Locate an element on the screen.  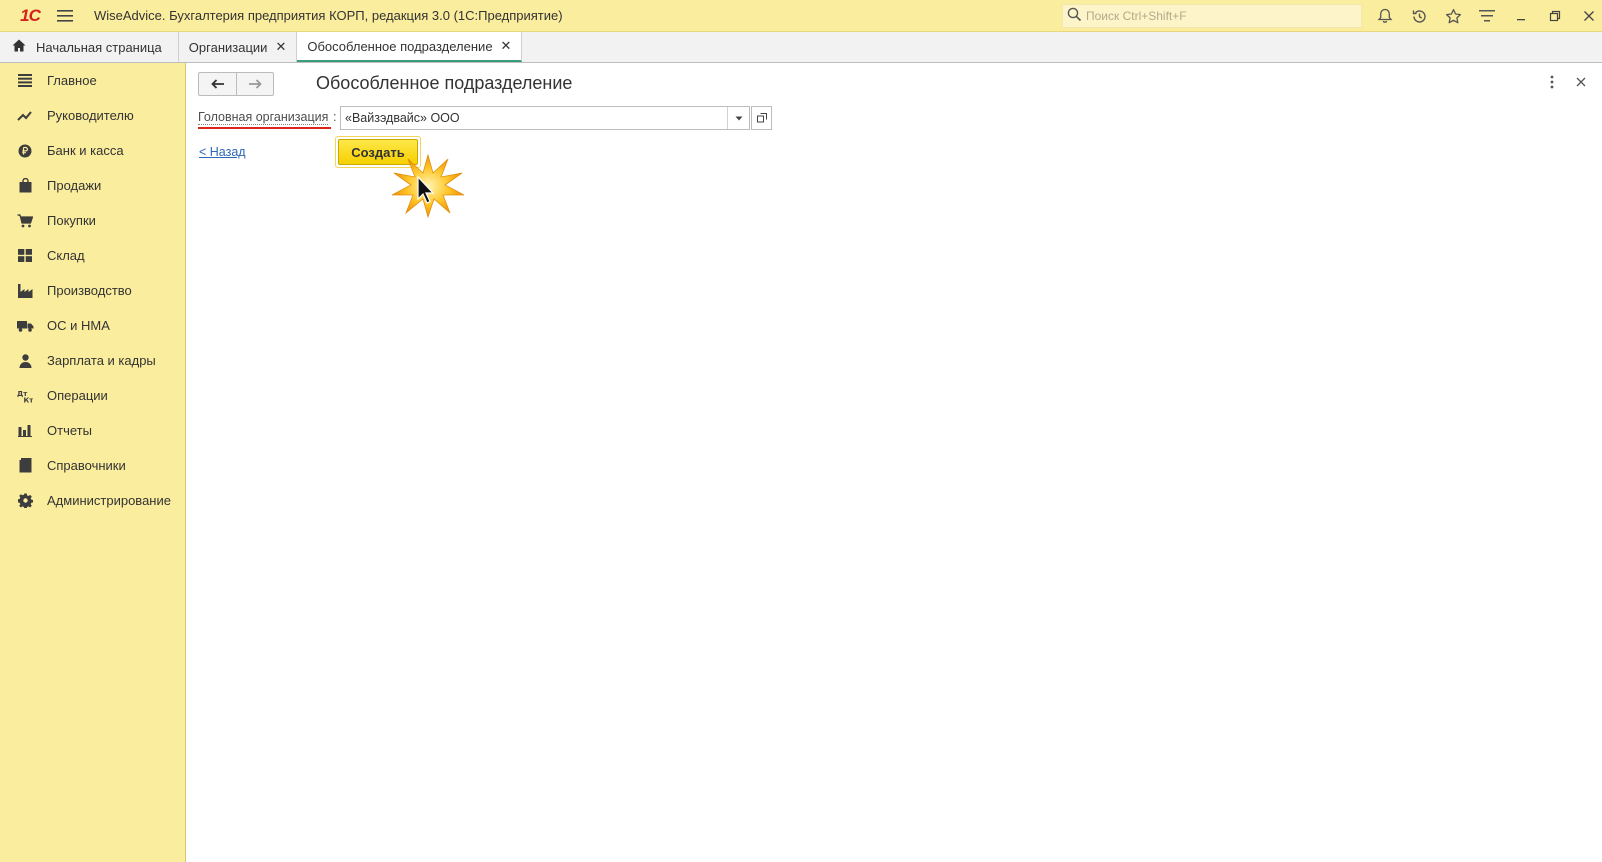
sidebar-item-production: Производство is located at coordinates (92, 290).